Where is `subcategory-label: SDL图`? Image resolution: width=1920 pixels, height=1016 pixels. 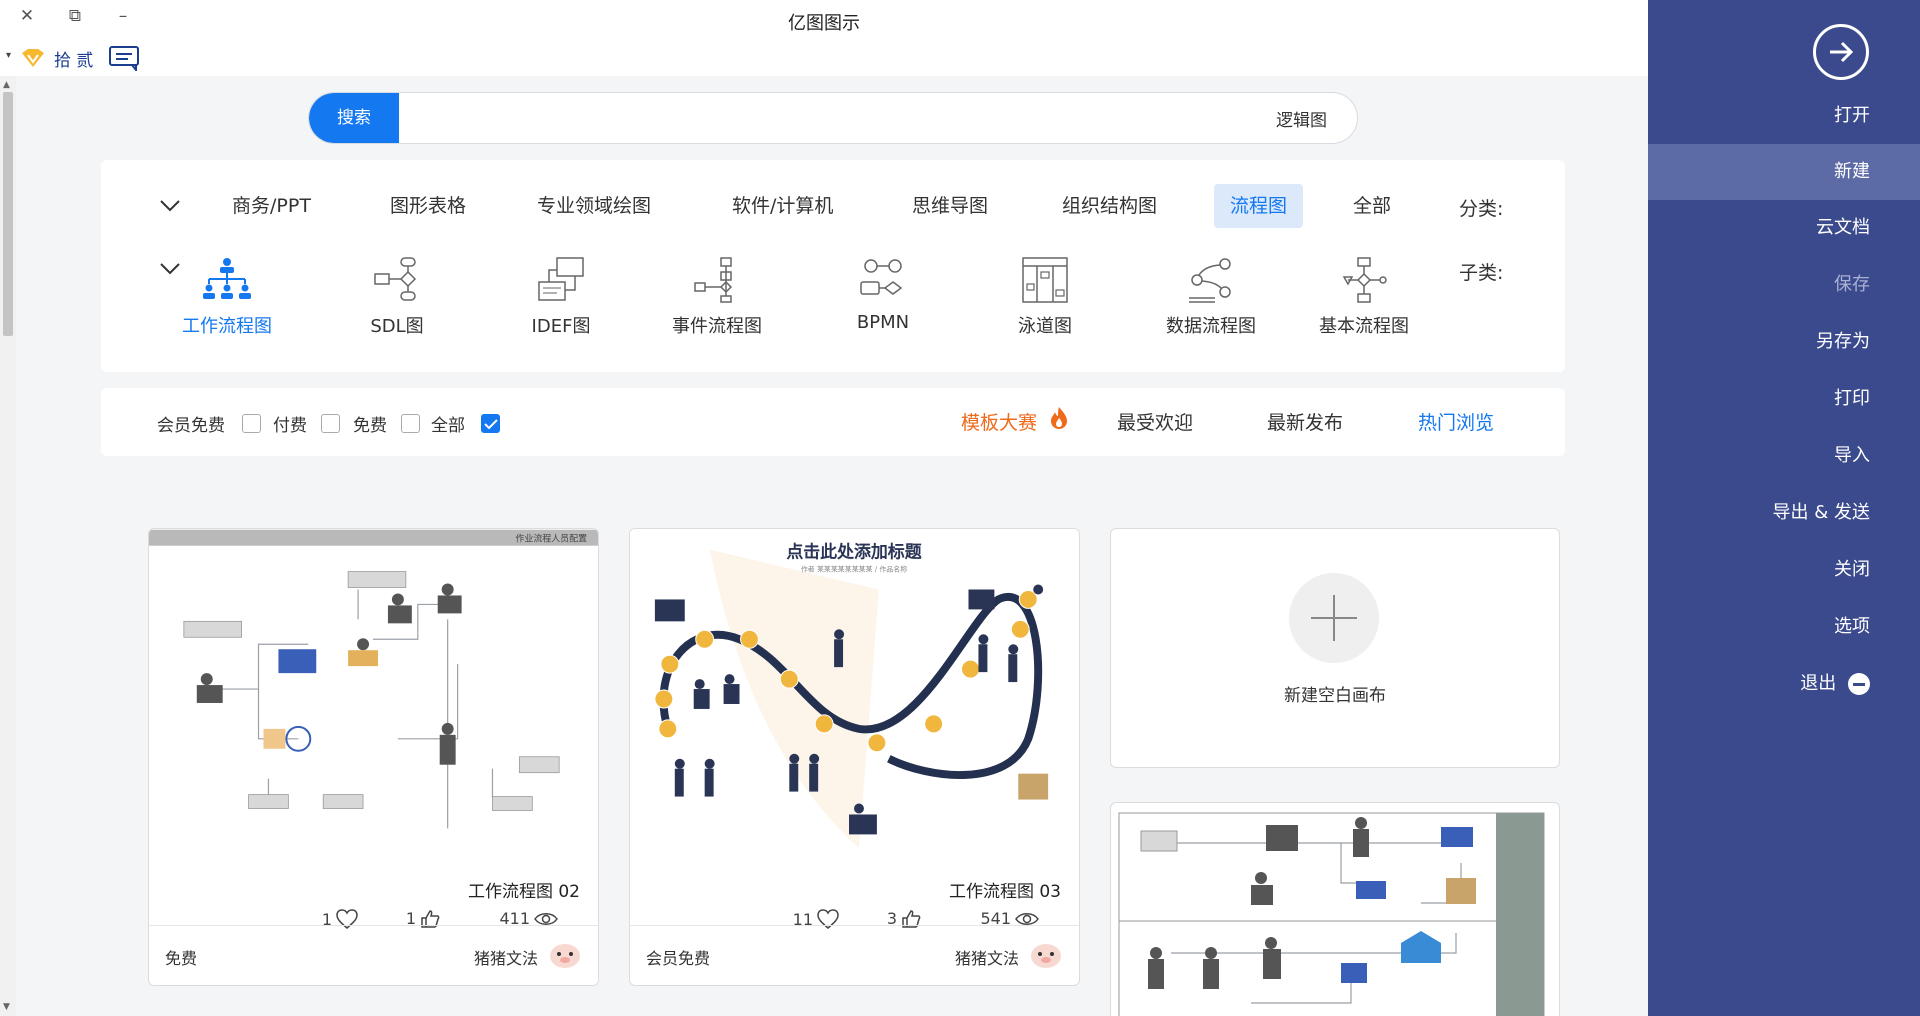
subcategory-label: SDL图 is located at coordinates (397, 326).